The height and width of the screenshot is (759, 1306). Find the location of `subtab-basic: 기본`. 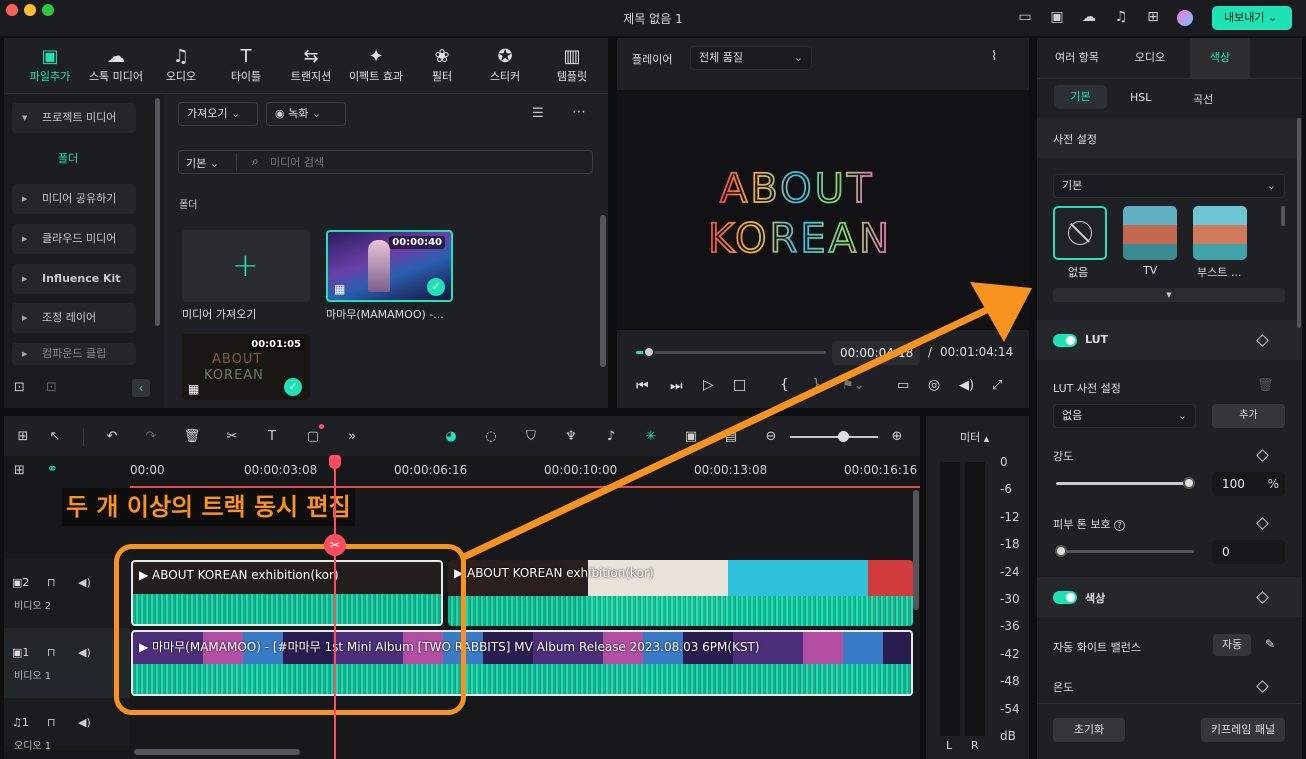

subtab-basic: 기본 is located at coordinates (1080, 97).